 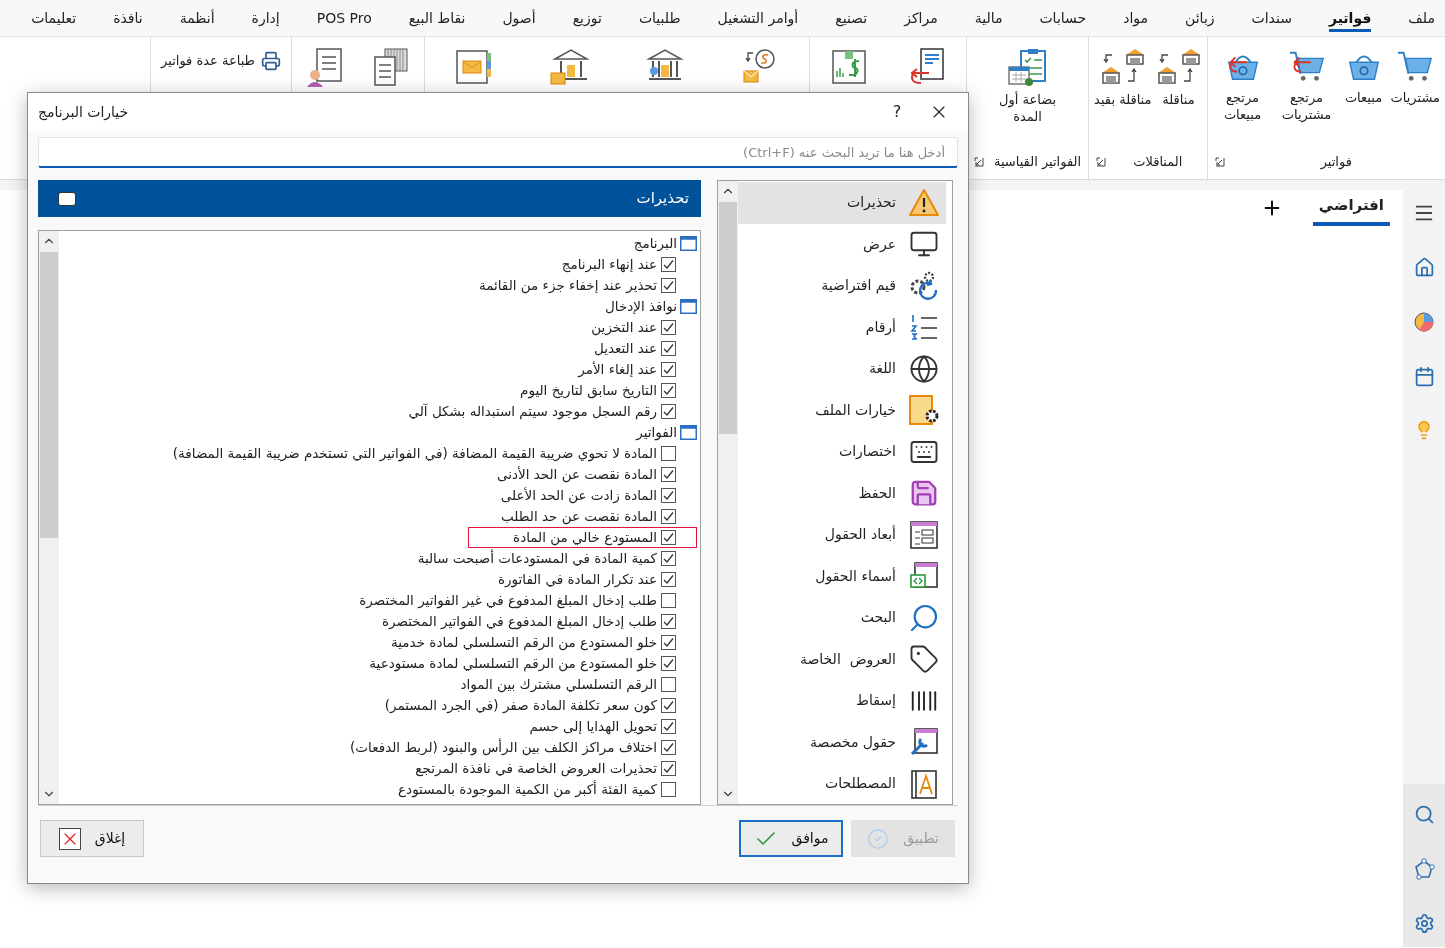 I want to click on nav-item: حقول مخصصة, so click(x=842, y=742).